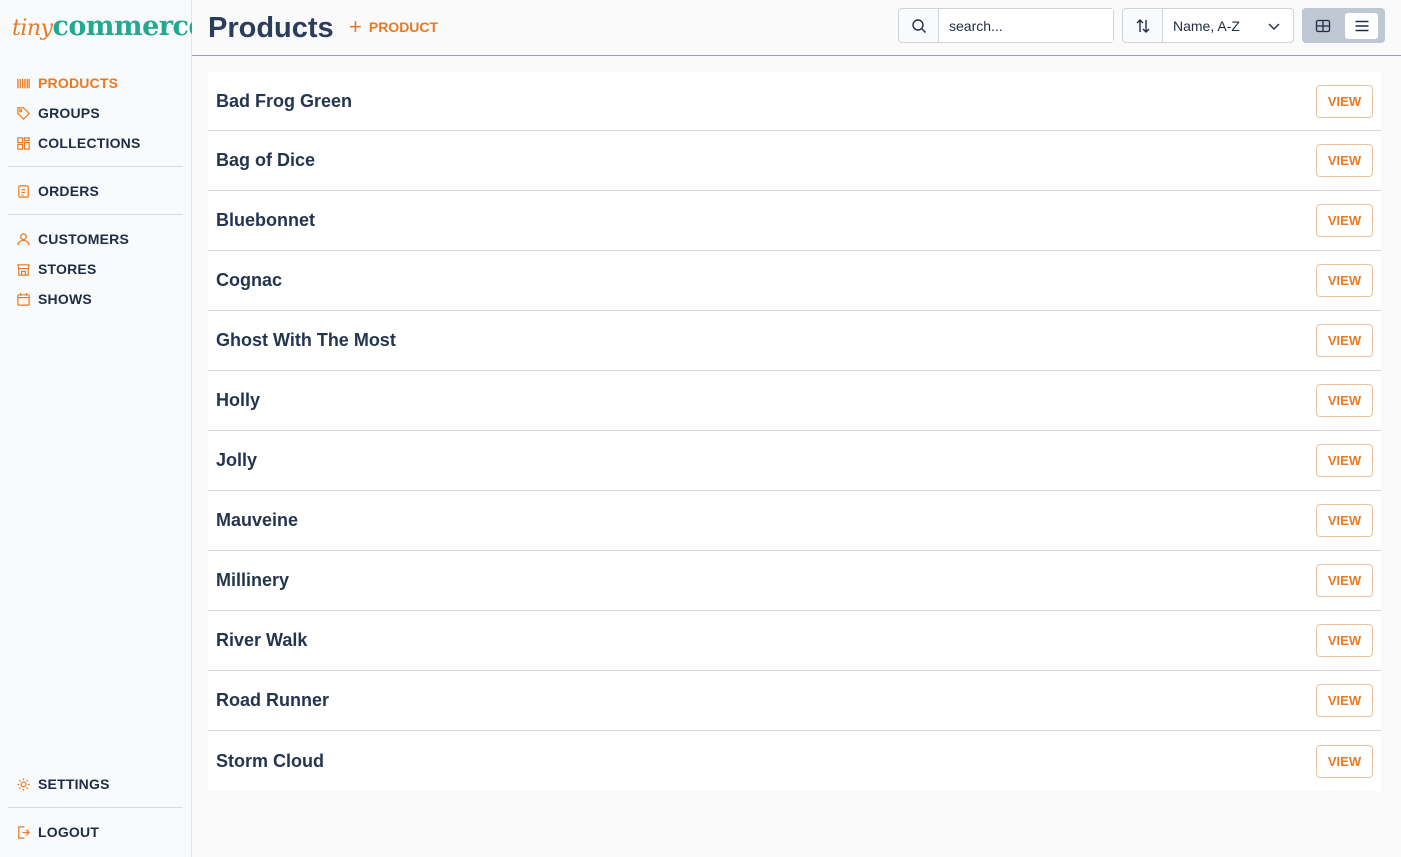 This screenshot has width=1401, height=857. I want to click on sidebar-item-collections: COLLECTIONS, so click(78, 143).